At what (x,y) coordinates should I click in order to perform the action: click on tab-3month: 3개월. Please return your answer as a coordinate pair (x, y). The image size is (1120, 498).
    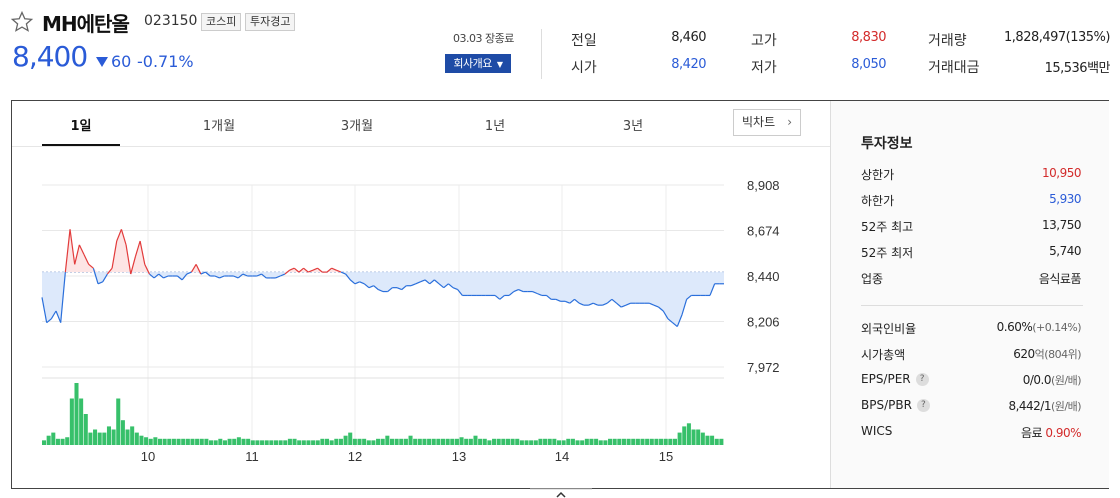
    Looking at the image, I should click on (357, 124).